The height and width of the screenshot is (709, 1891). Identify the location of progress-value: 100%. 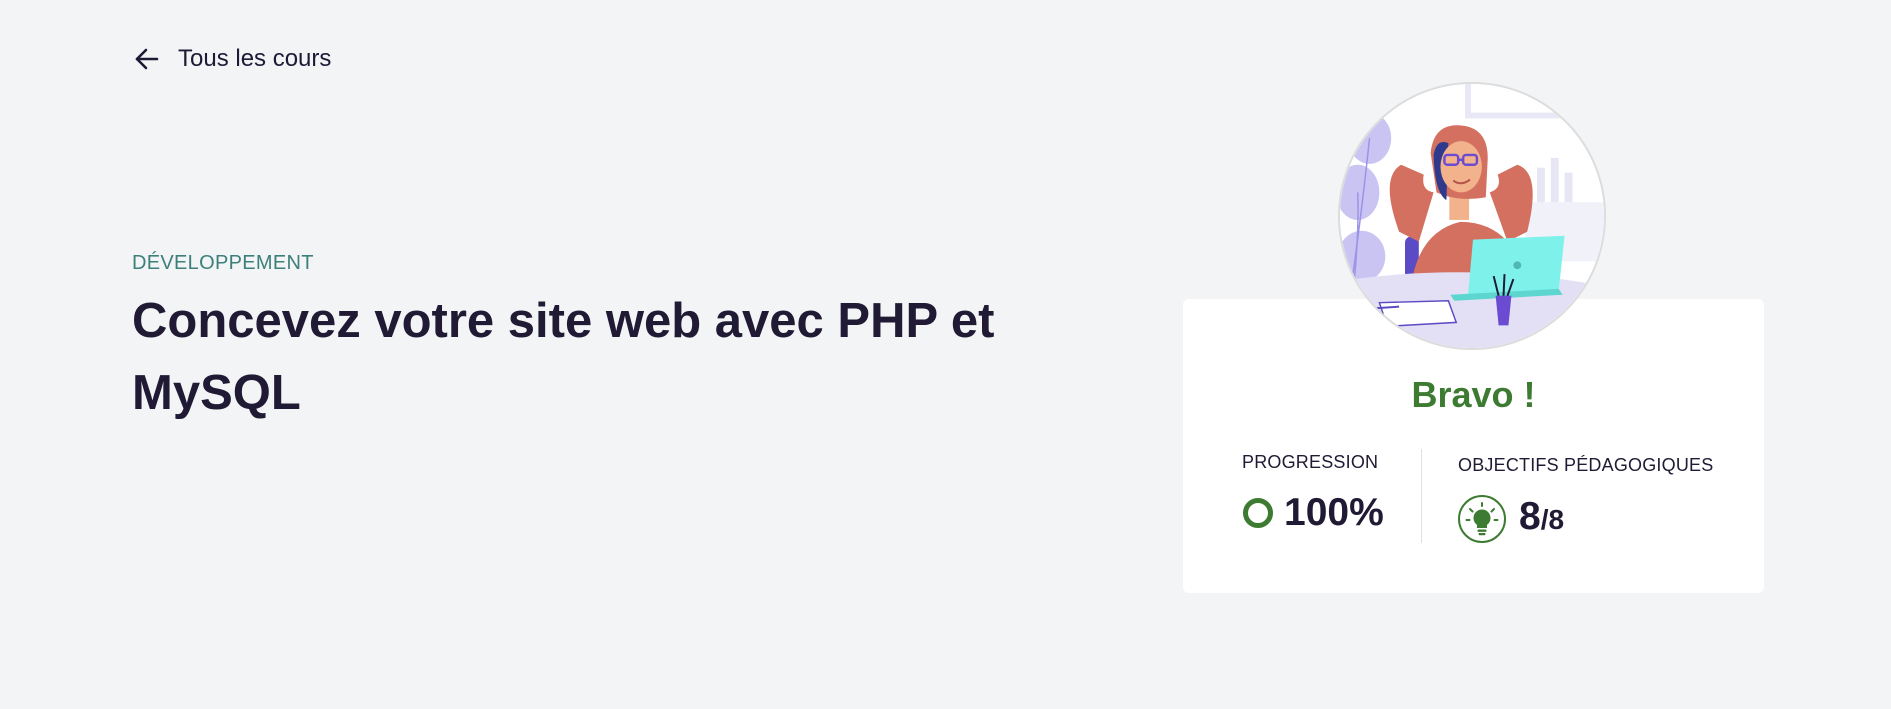
(1334, 512).